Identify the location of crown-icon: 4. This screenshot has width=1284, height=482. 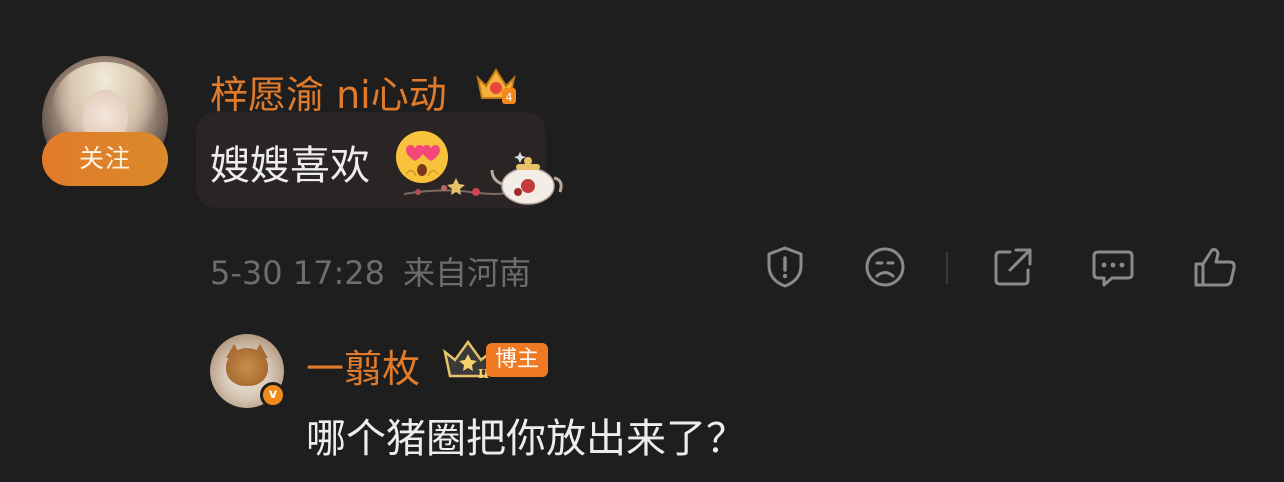
(496, 86).